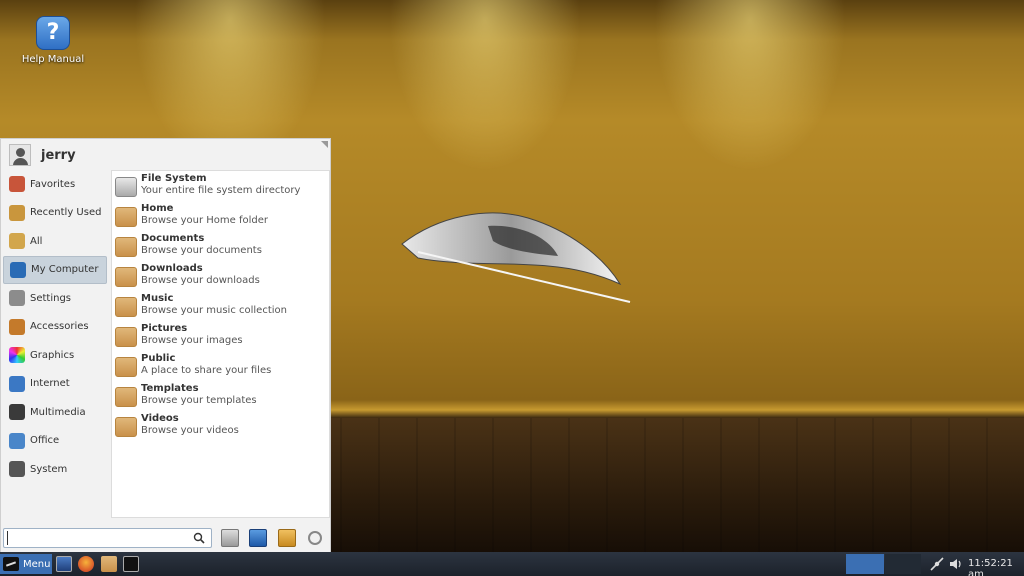  Describe the element at coordinates (17, 383) in the screenshot. I see `internet-icon` at that location.